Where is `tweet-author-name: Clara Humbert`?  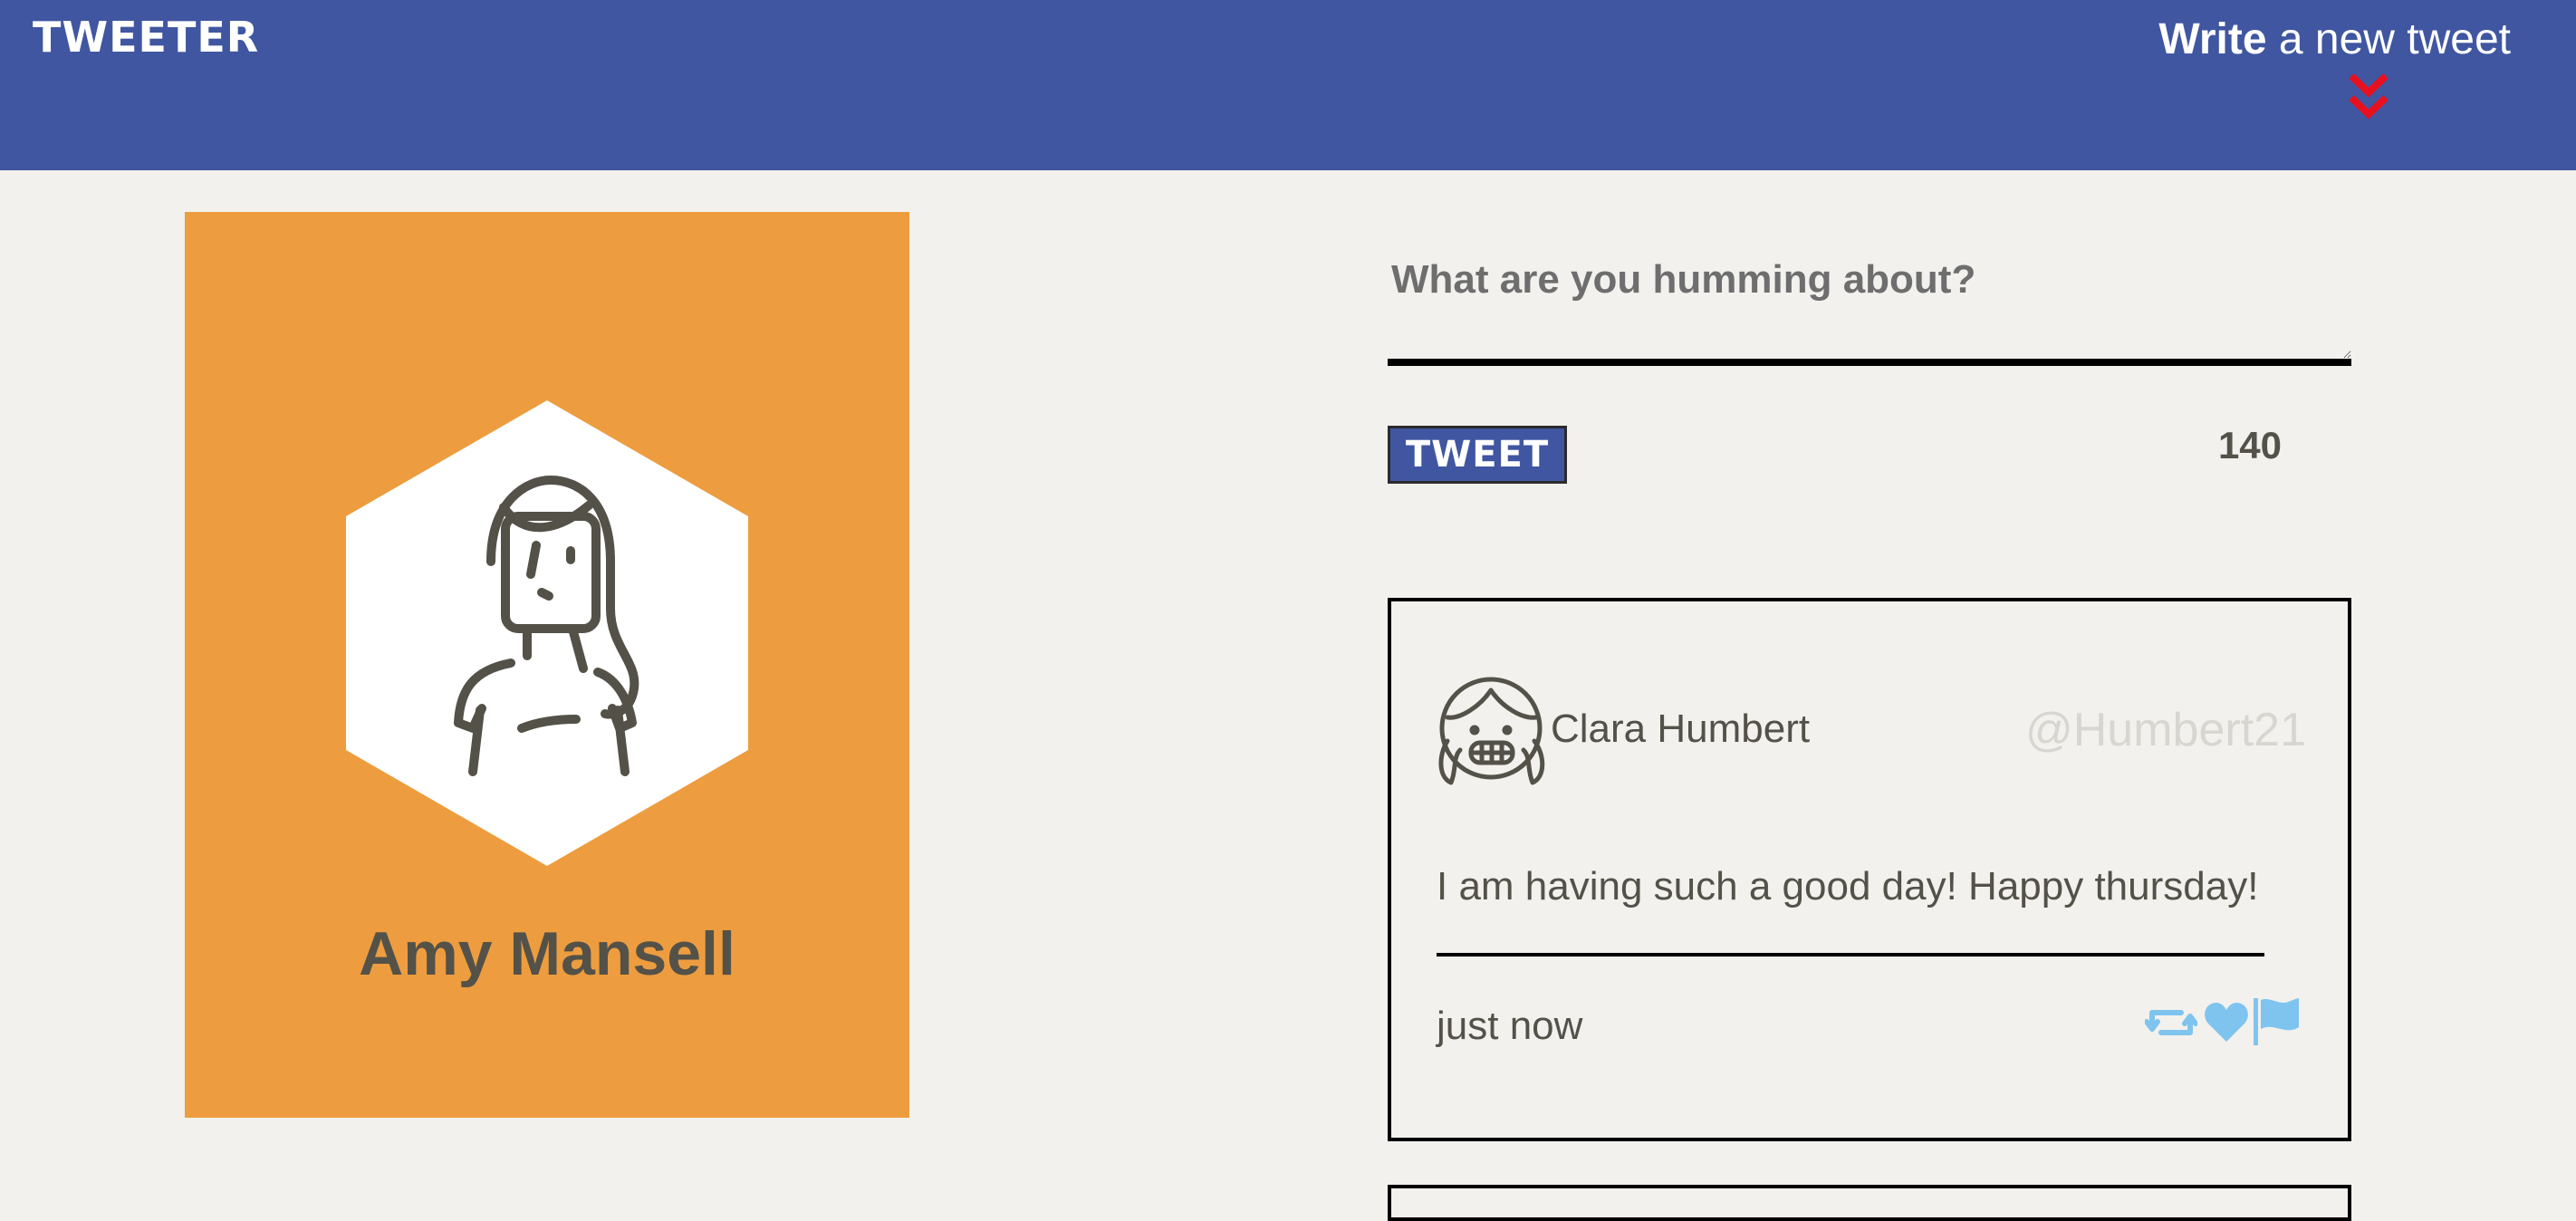 tweet-author-name: Clara Humbert is located at coordinates (1681, 729).